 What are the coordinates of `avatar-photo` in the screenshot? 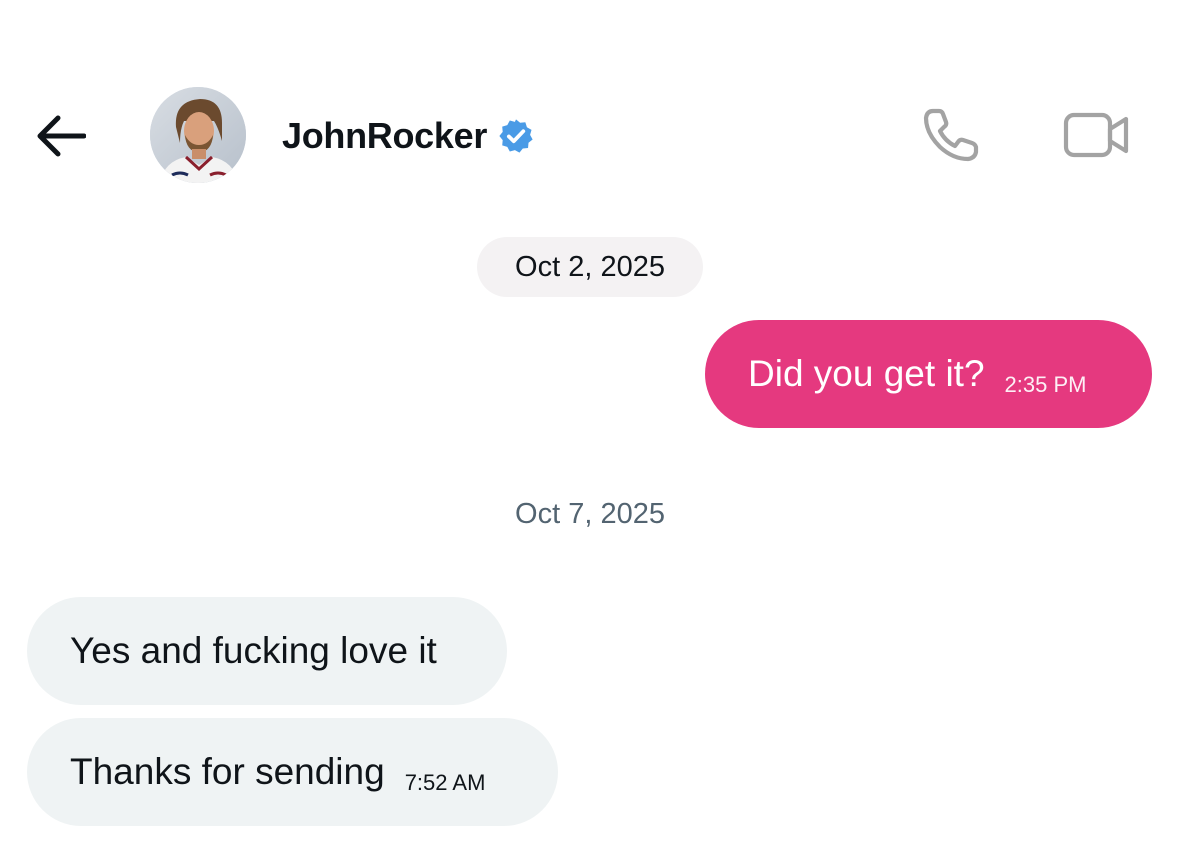 It's located at (198, 135).